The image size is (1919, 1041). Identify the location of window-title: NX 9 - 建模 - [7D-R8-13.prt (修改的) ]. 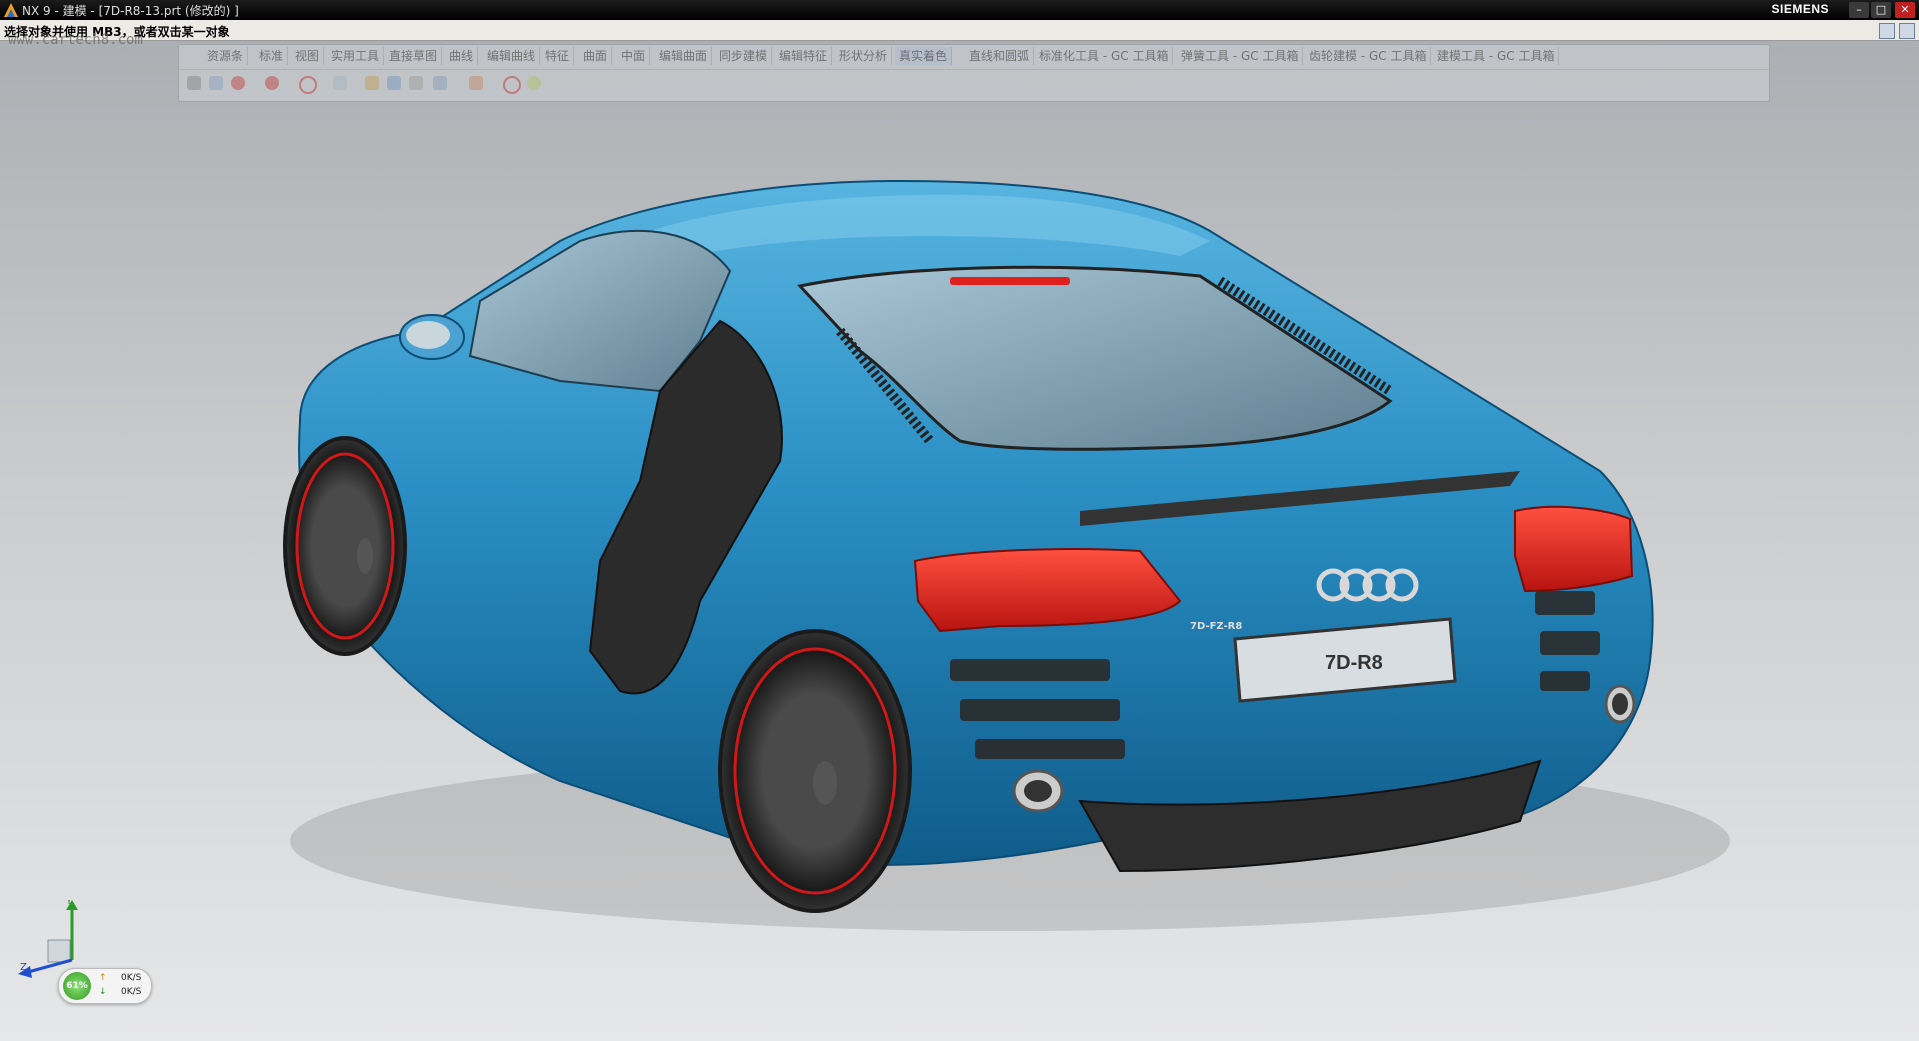
(130, 11).